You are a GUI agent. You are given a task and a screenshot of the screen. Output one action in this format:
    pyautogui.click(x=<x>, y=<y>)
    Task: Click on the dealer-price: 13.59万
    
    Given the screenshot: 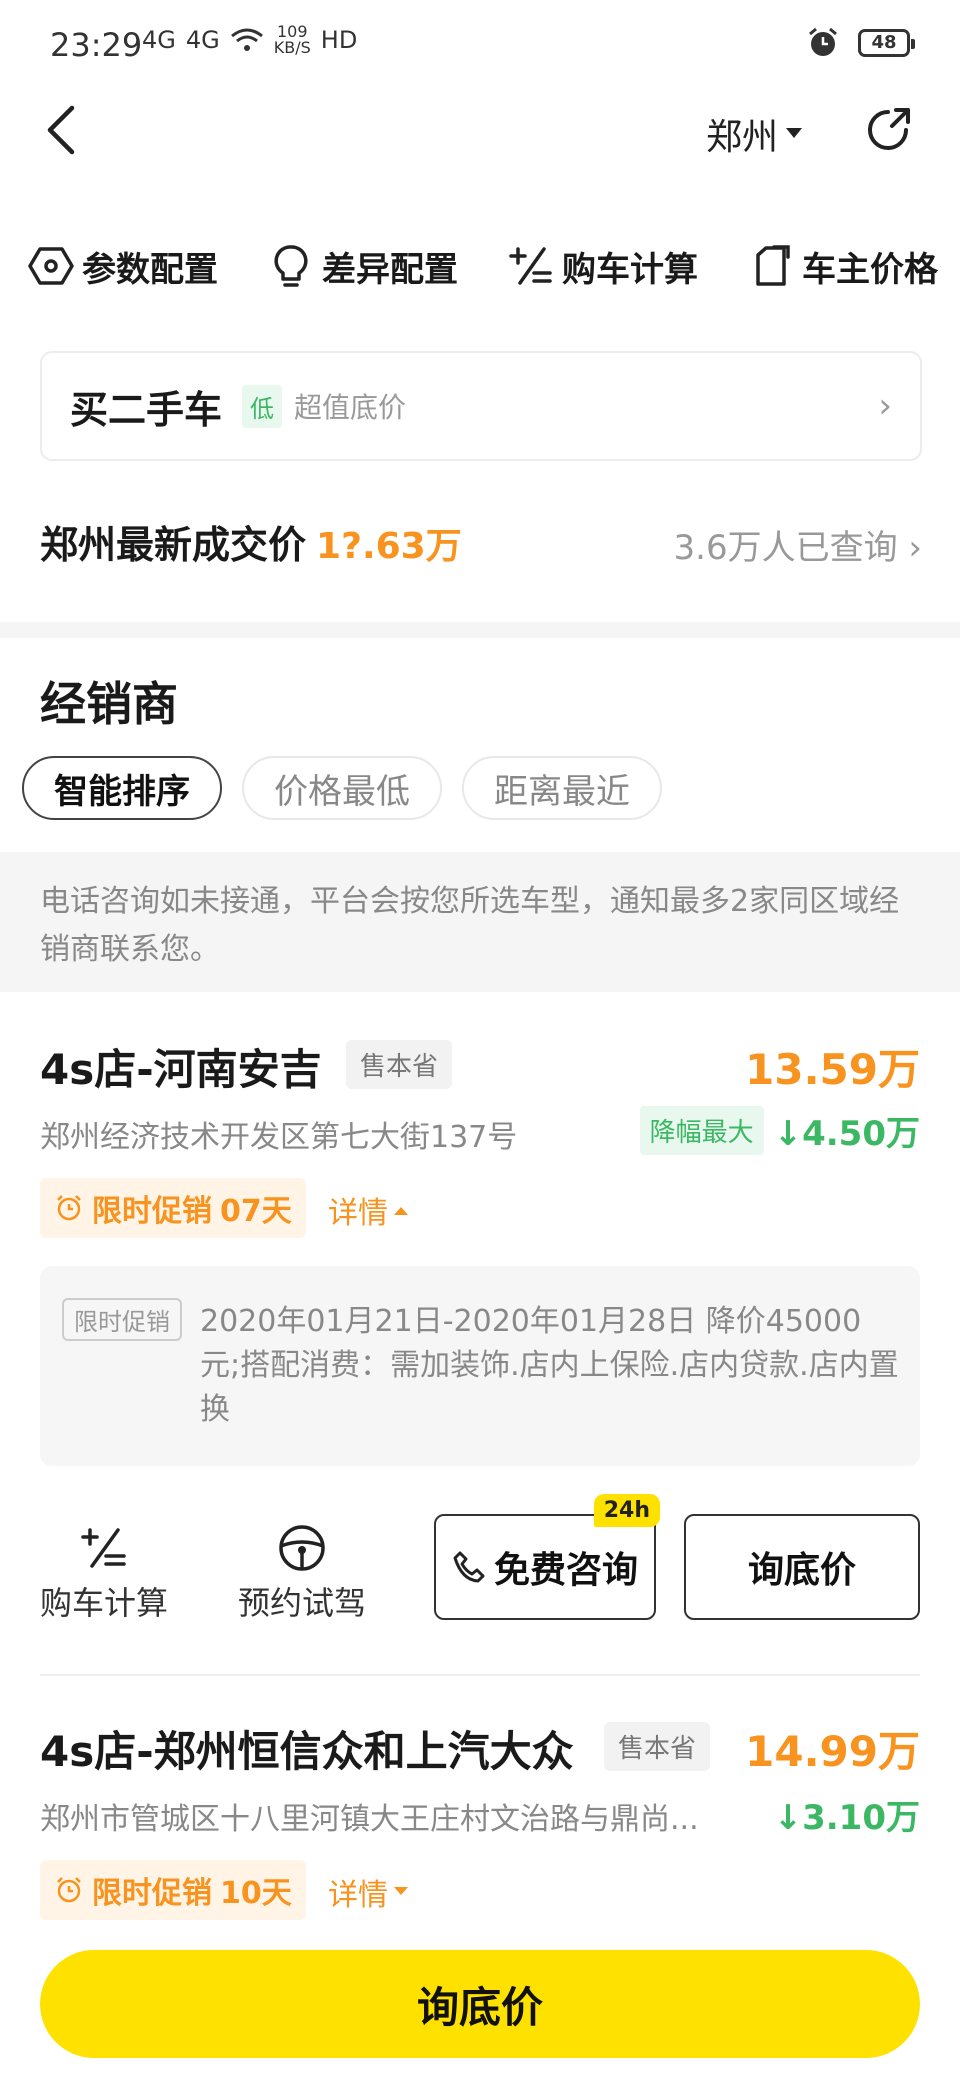 What is the action you would take?
    pyautogui.click(x=832, y=1069)
    